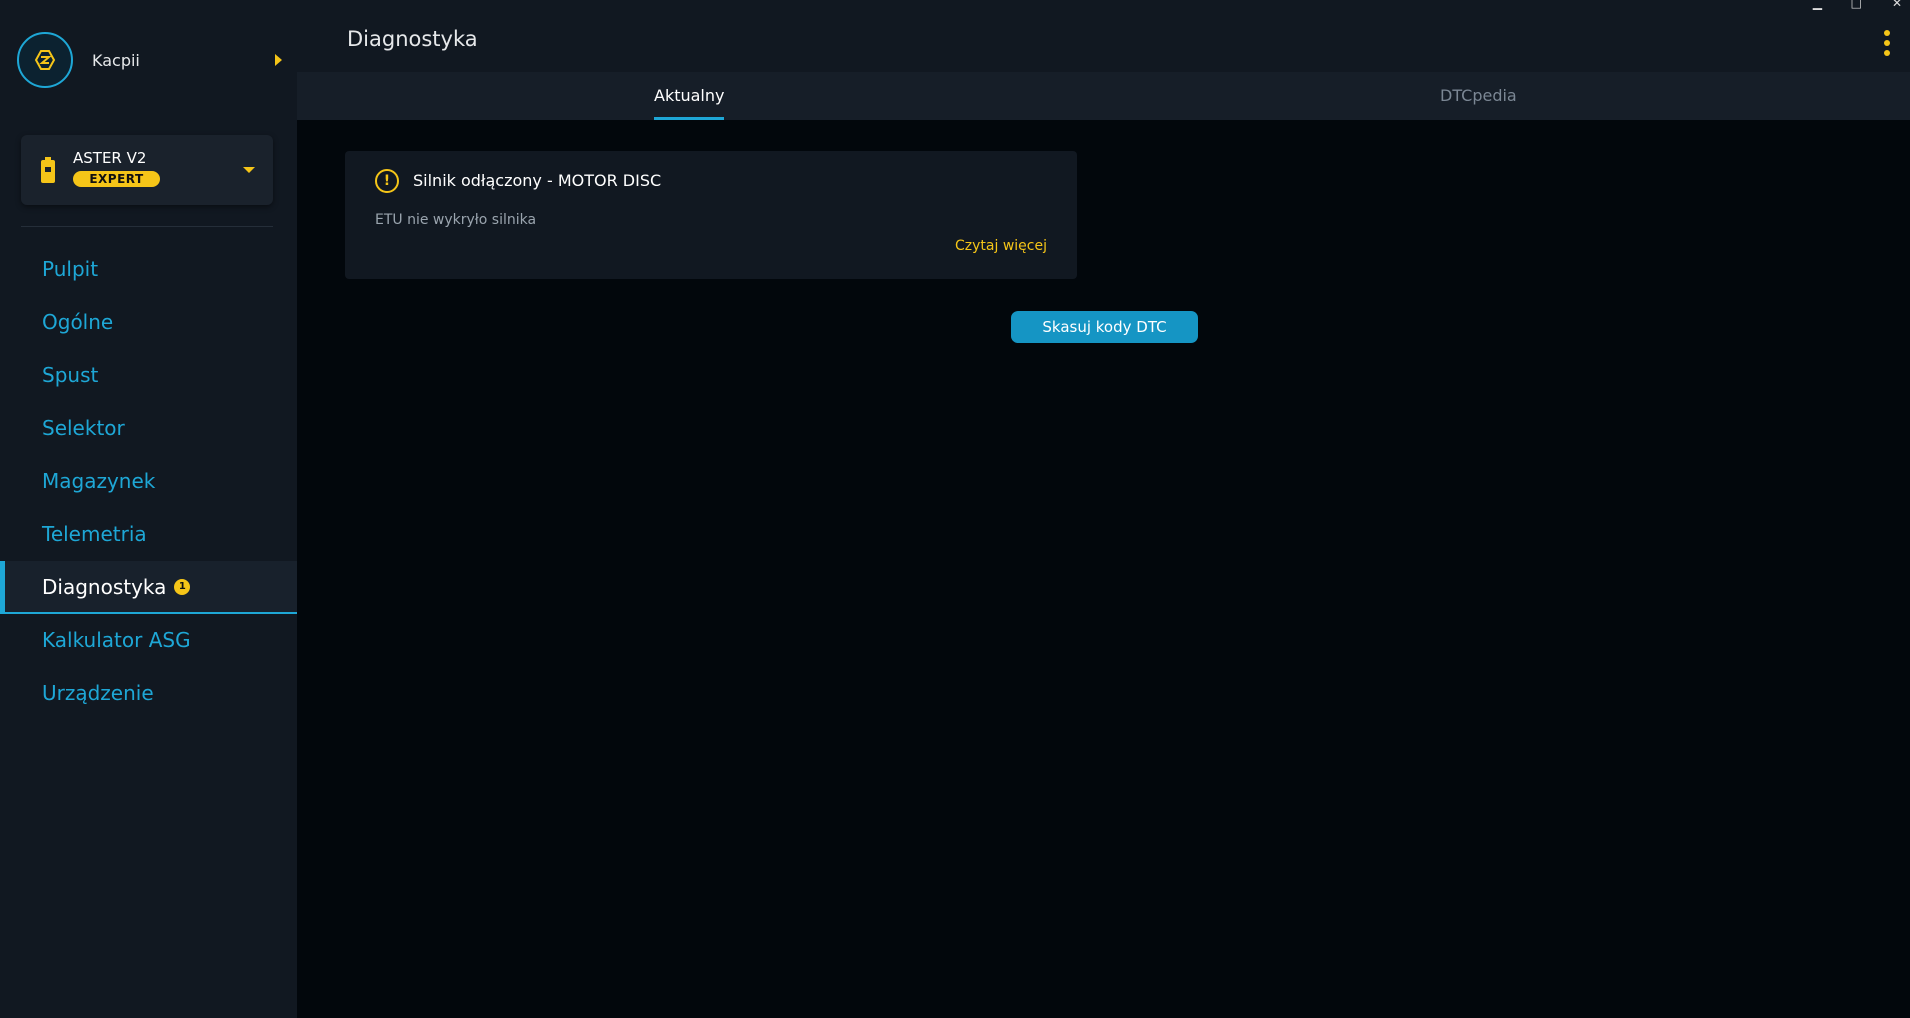  What do you see at coordinates (1887, 44) in the screenshot?
I see `kebab-menu-icon` at bounding box center [1887, 44].